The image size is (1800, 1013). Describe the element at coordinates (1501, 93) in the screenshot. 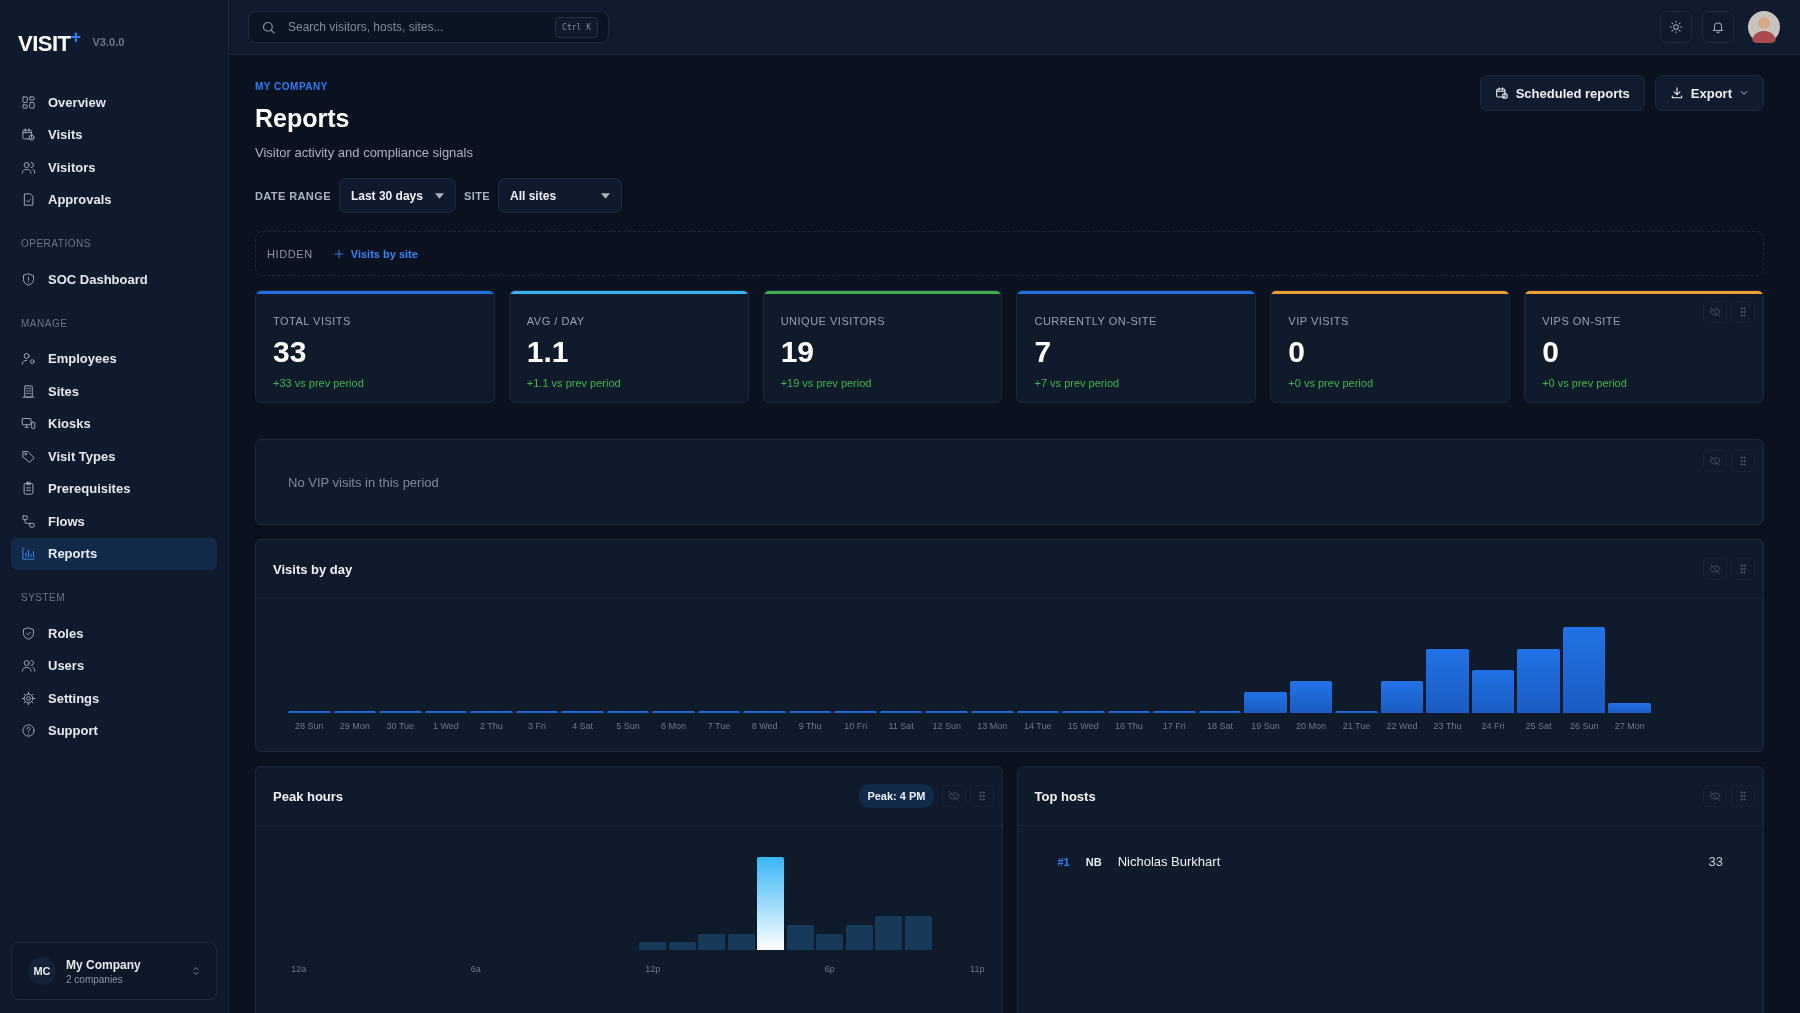

I see `calendar-clock-icon` at that location.